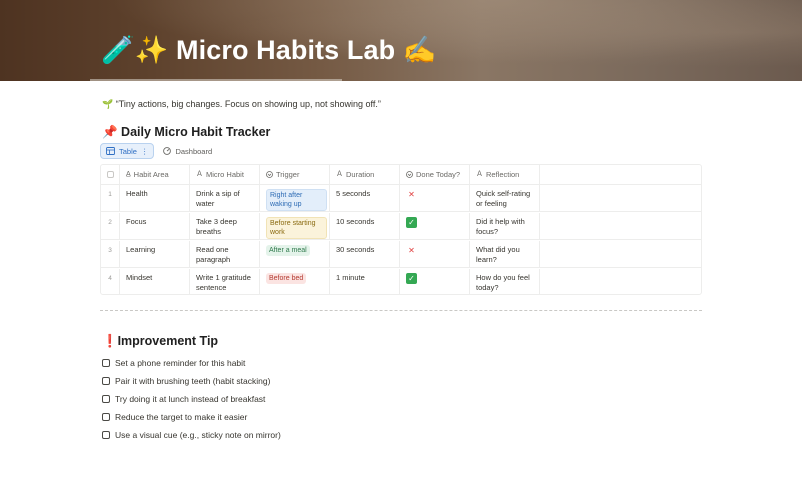 Image resolution: width=802 pixels, height=496 pixels. Describe the element at coordinates (286, 278) in the screenshot. I see `trigger-tag: Before bed` at that location.